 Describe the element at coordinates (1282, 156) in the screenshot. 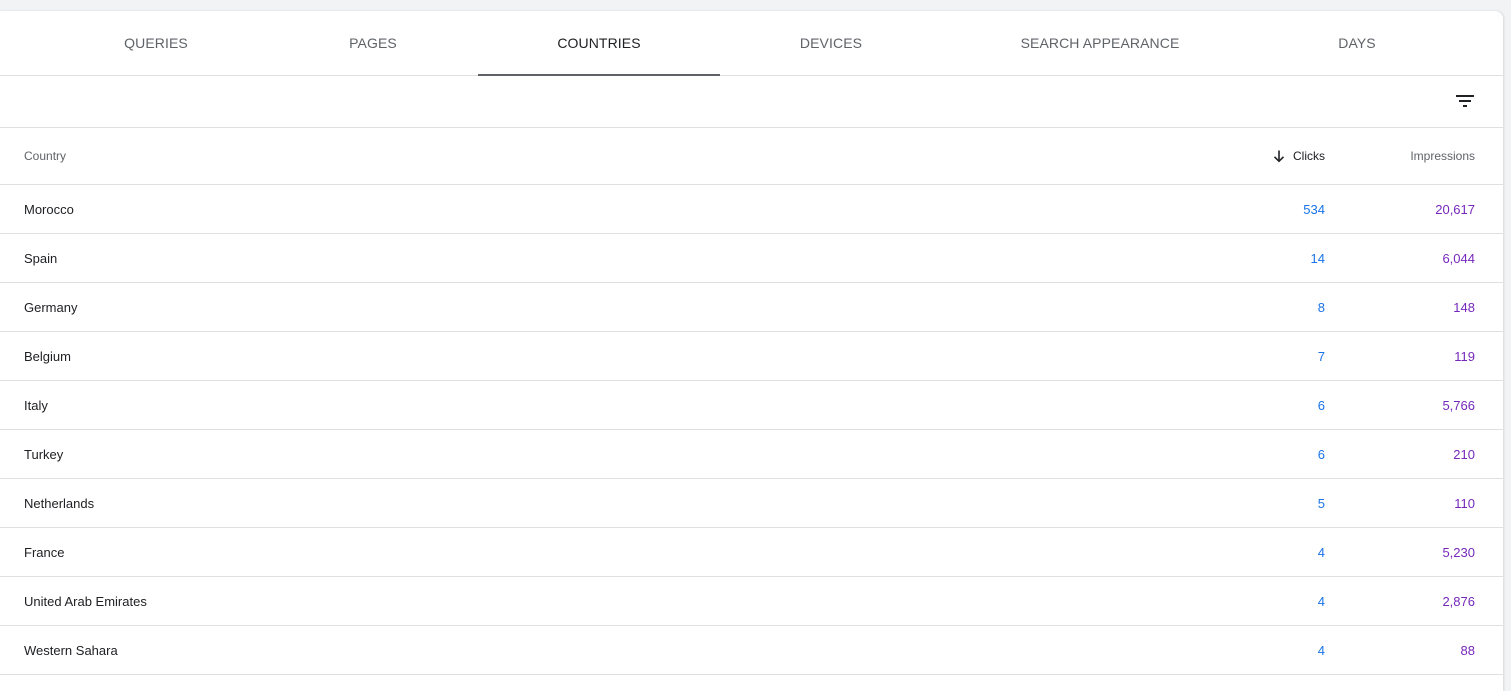

I see `arrow-down-icon` at that location.